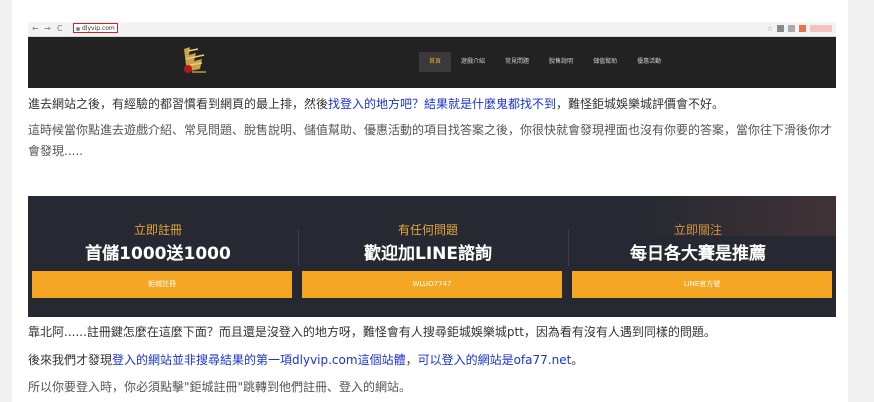 This screenshot has height=402, width=874. What do you see at coordinates (577, 360) in the screenshot?
I see `paragraph-text: 。` at bounding box center [577, 360].